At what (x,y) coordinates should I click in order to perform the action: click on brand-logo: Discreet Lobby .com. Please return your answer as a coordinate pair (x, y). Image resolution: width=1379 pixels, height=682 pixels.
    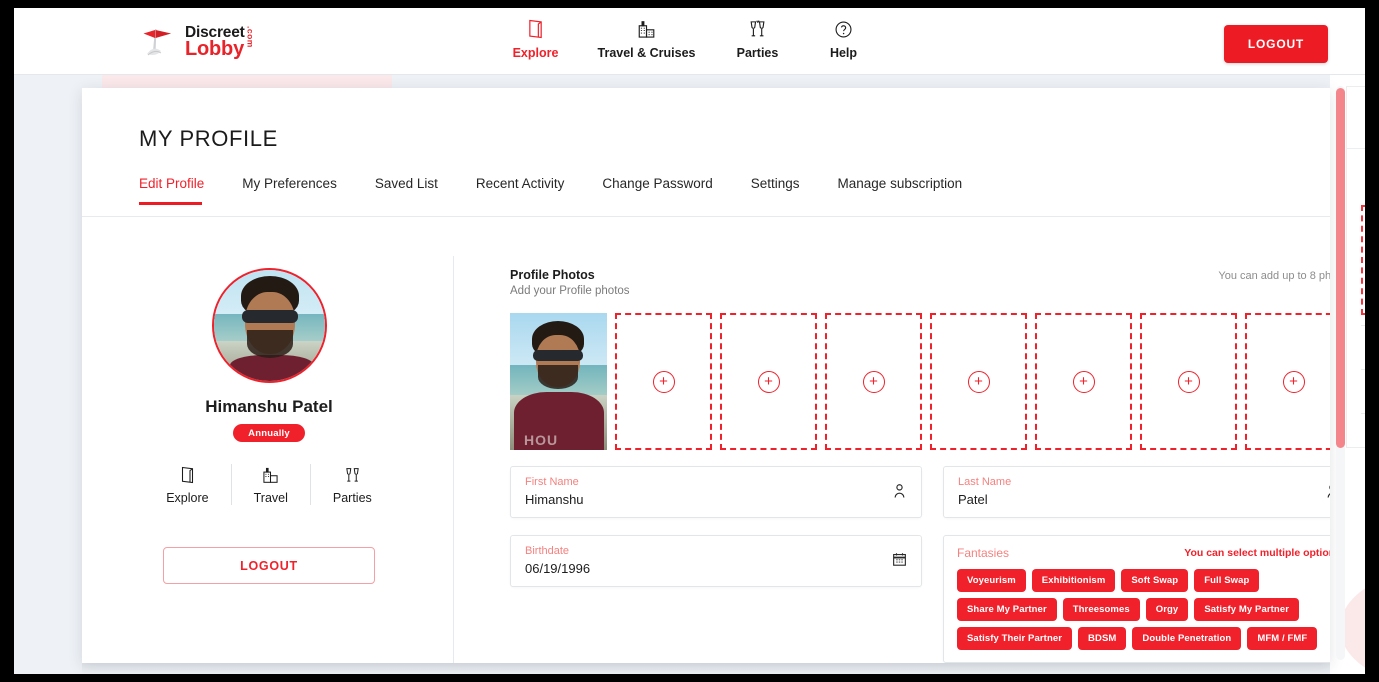
    Looking at the image, I should click on (198, 42).